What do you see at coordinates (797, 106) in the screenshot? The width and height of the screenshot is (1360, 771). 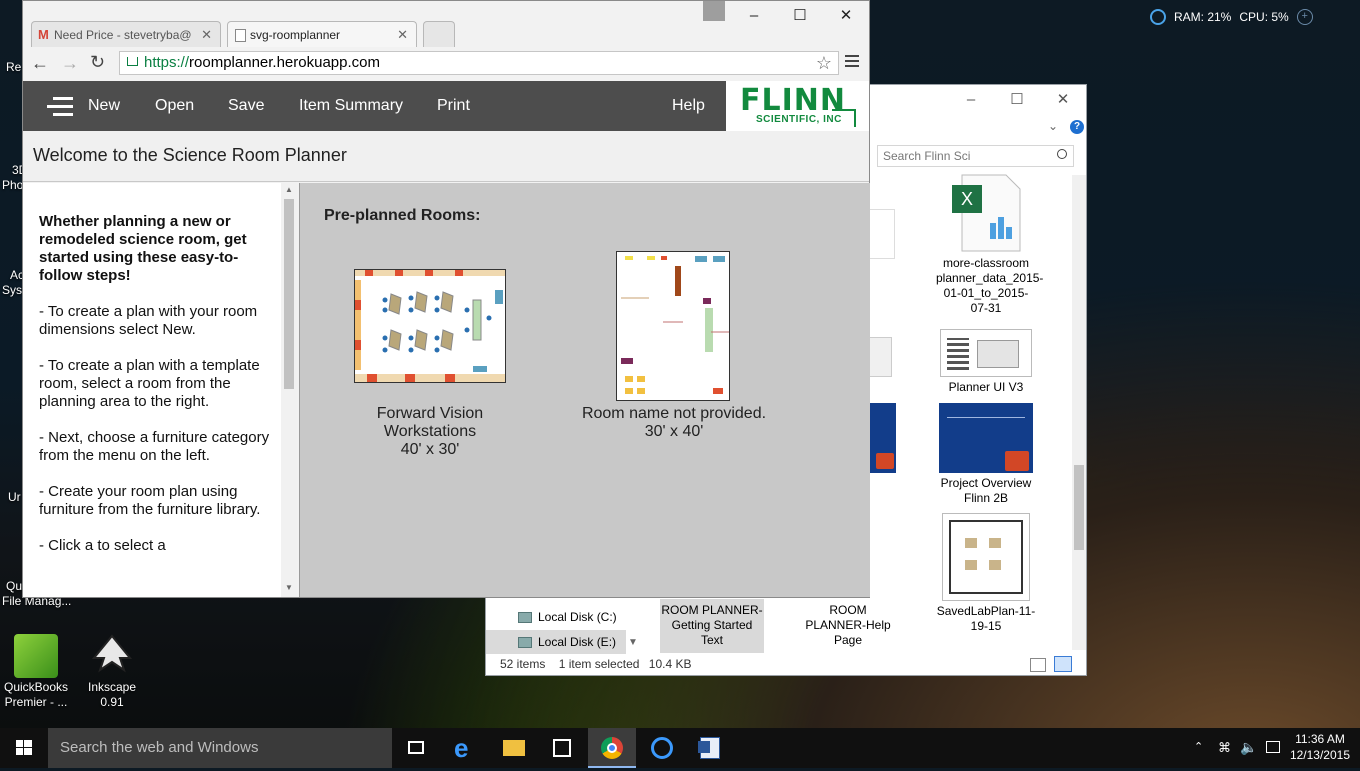 I see `flinn-logo: FLINN SCIENTIFIC, INC` at bounding box center [797, 106].